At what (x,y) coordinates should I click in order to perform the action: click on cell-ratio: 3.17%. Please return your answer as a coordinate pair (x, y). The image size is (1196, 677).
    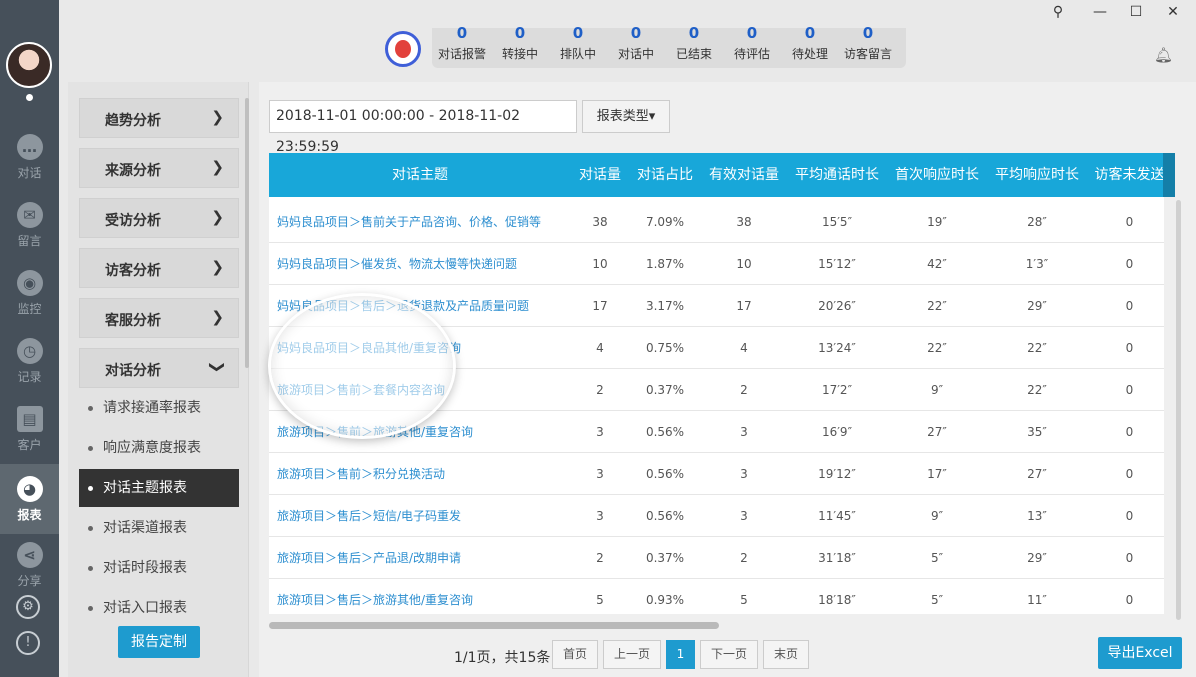
    Looking at the image, I should click on (665, 306).